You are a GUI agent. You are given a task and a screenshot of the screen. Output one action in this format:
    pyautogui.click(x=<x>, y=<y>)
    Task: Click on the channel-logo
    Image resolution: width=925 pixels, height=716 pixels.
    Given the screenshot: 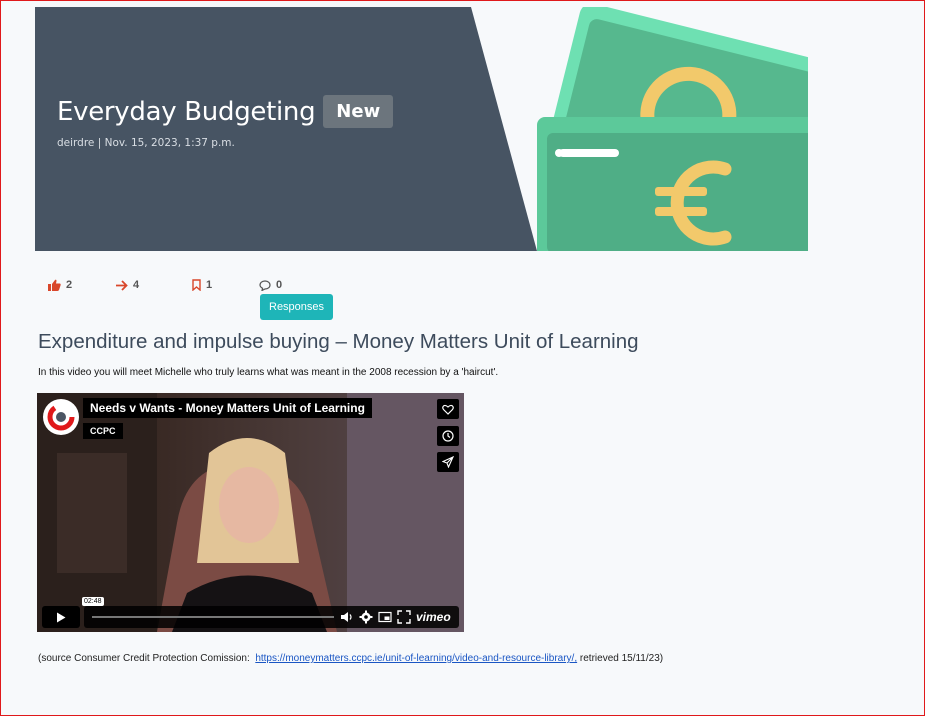 What is the action you would take?
    pyautogui.click(x=61, y=417)
    